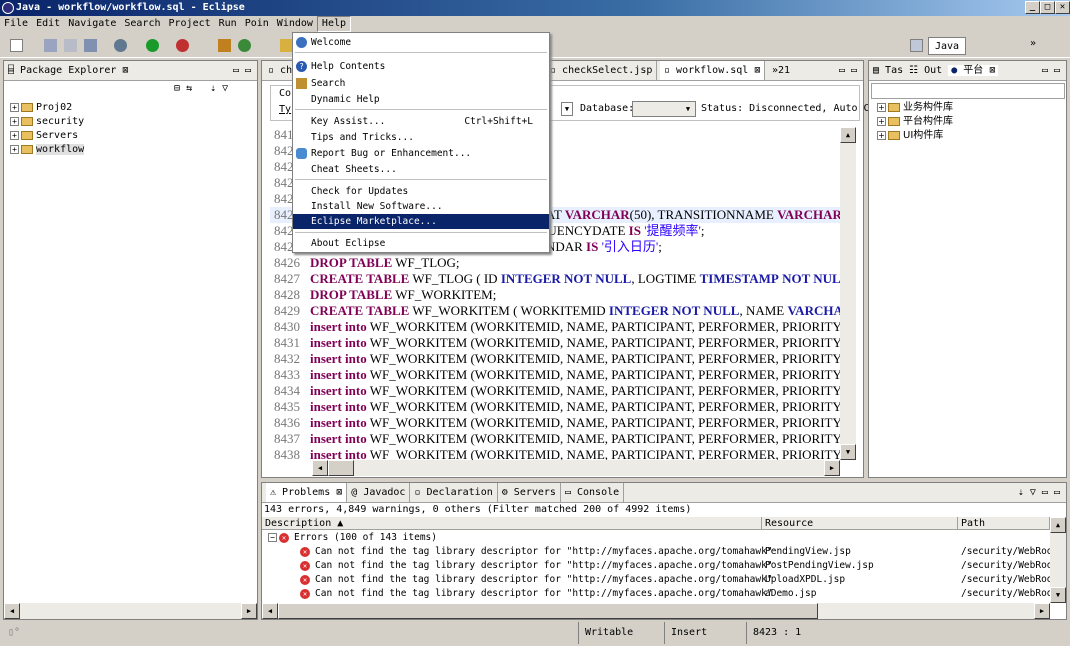 Image resolution: width=1070 pixels, height=646 pixels. Describe the element at coordinates (968, 91) in the screenshot. I see `right-panel-filter` at that location.